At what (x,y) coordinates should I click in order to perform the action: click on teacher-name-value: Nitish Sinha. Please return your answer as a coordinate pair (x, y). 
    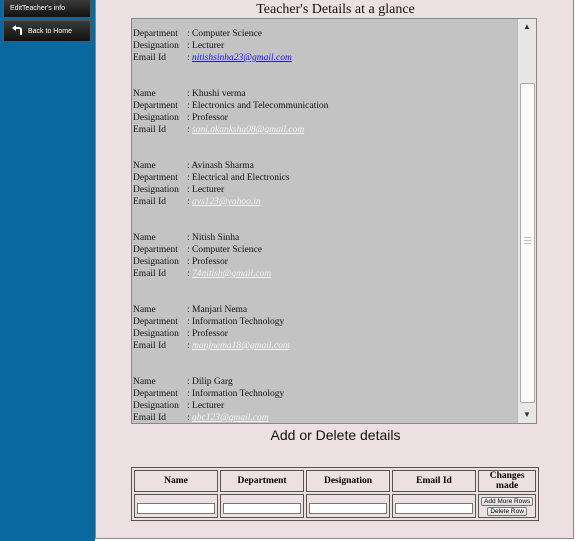
    Looking at the image, I should click on (216, 238).